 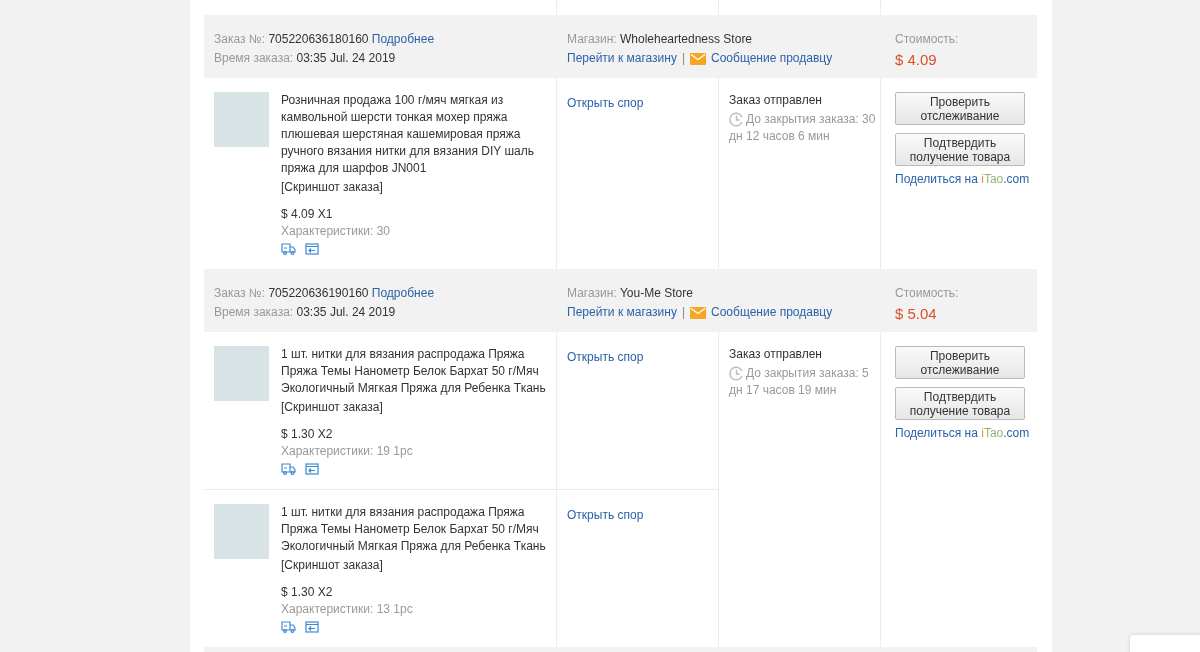 What do you see at coordinates (916, 314) in the screenshot?
I see `order-cost: $ 5.04` at bounding box center [916, 314].